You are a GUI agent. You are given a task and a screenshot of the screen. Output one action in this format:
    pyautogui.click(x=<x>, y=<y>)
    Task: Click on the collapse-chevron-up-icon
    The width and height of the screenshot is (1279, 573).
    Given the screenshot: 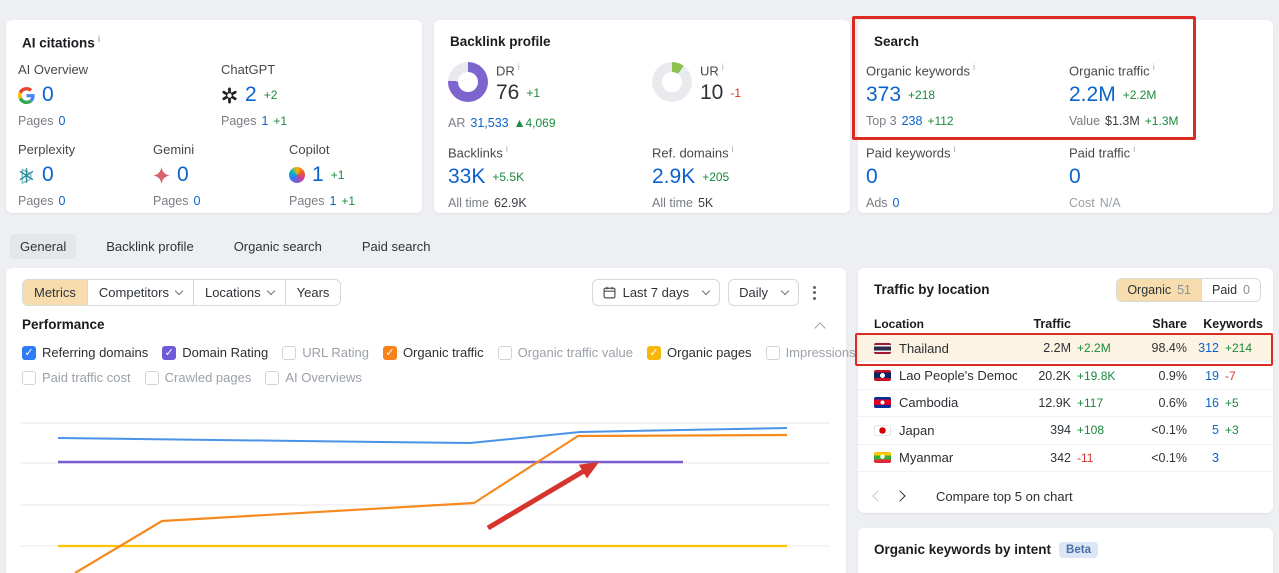 What is the action you would take?
    pyautogui.click(x=820, y=328)
    